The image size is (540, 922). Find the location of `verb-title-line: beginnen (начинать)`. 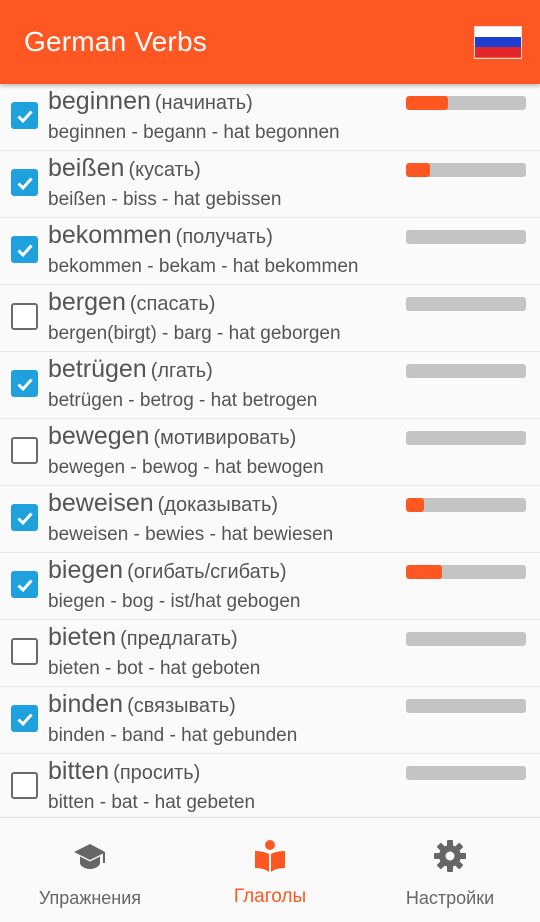

verb-title-line: beginnen (начинать) is located at coordinates (150, 101).